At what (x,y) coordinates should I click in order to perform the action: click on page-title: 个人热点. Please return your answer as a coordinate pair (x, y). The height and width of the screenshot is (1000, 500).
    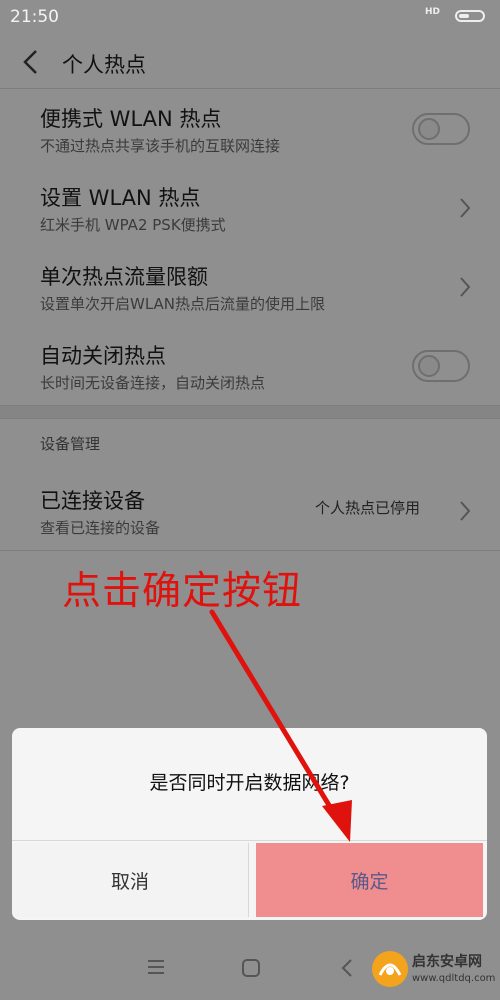
    Looking at the image, I should click on (104, 65).